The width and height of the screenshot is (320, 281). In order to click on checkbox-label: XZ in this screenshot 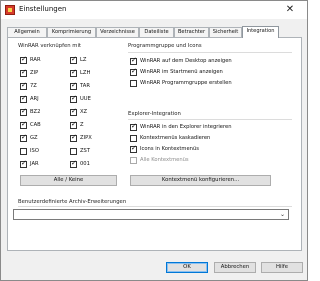, I will do `click(84, 112)`.